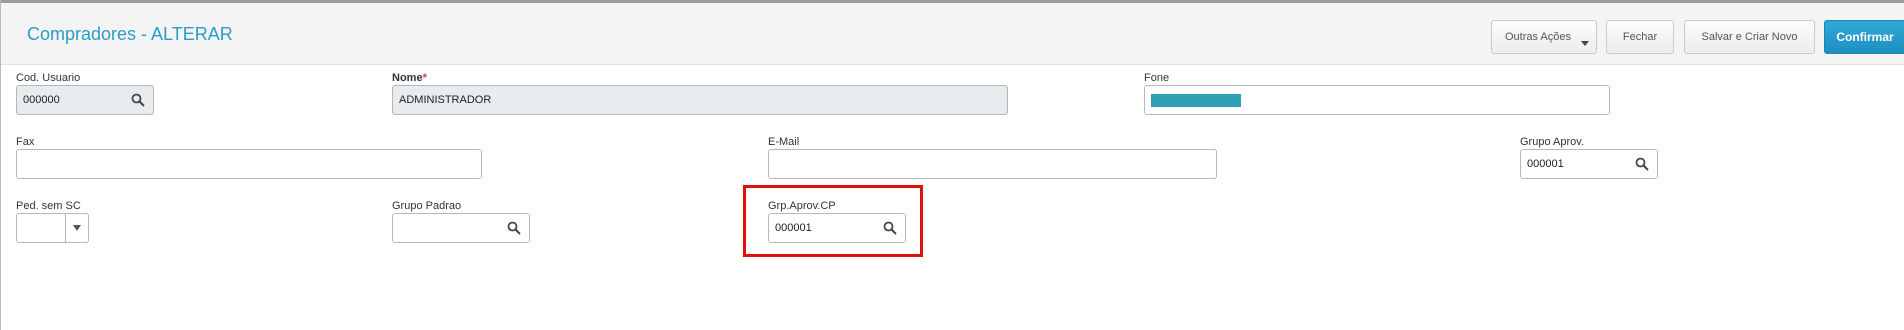 This screenshot has height=330, width=1904. Describe the element at coordinates (427, 206) in the screenshot. I see `grupo-padrao-label: Grupo Padrao` at that location.